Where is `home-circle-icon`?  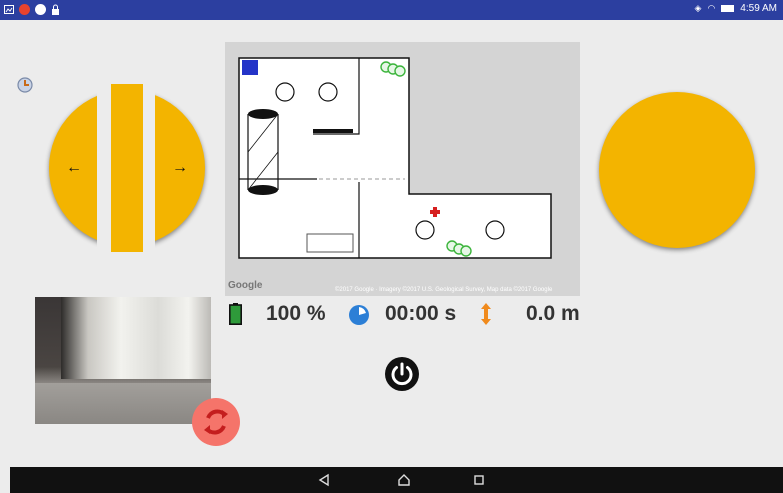 home-circle-icon is located at coordinates (404, 480).